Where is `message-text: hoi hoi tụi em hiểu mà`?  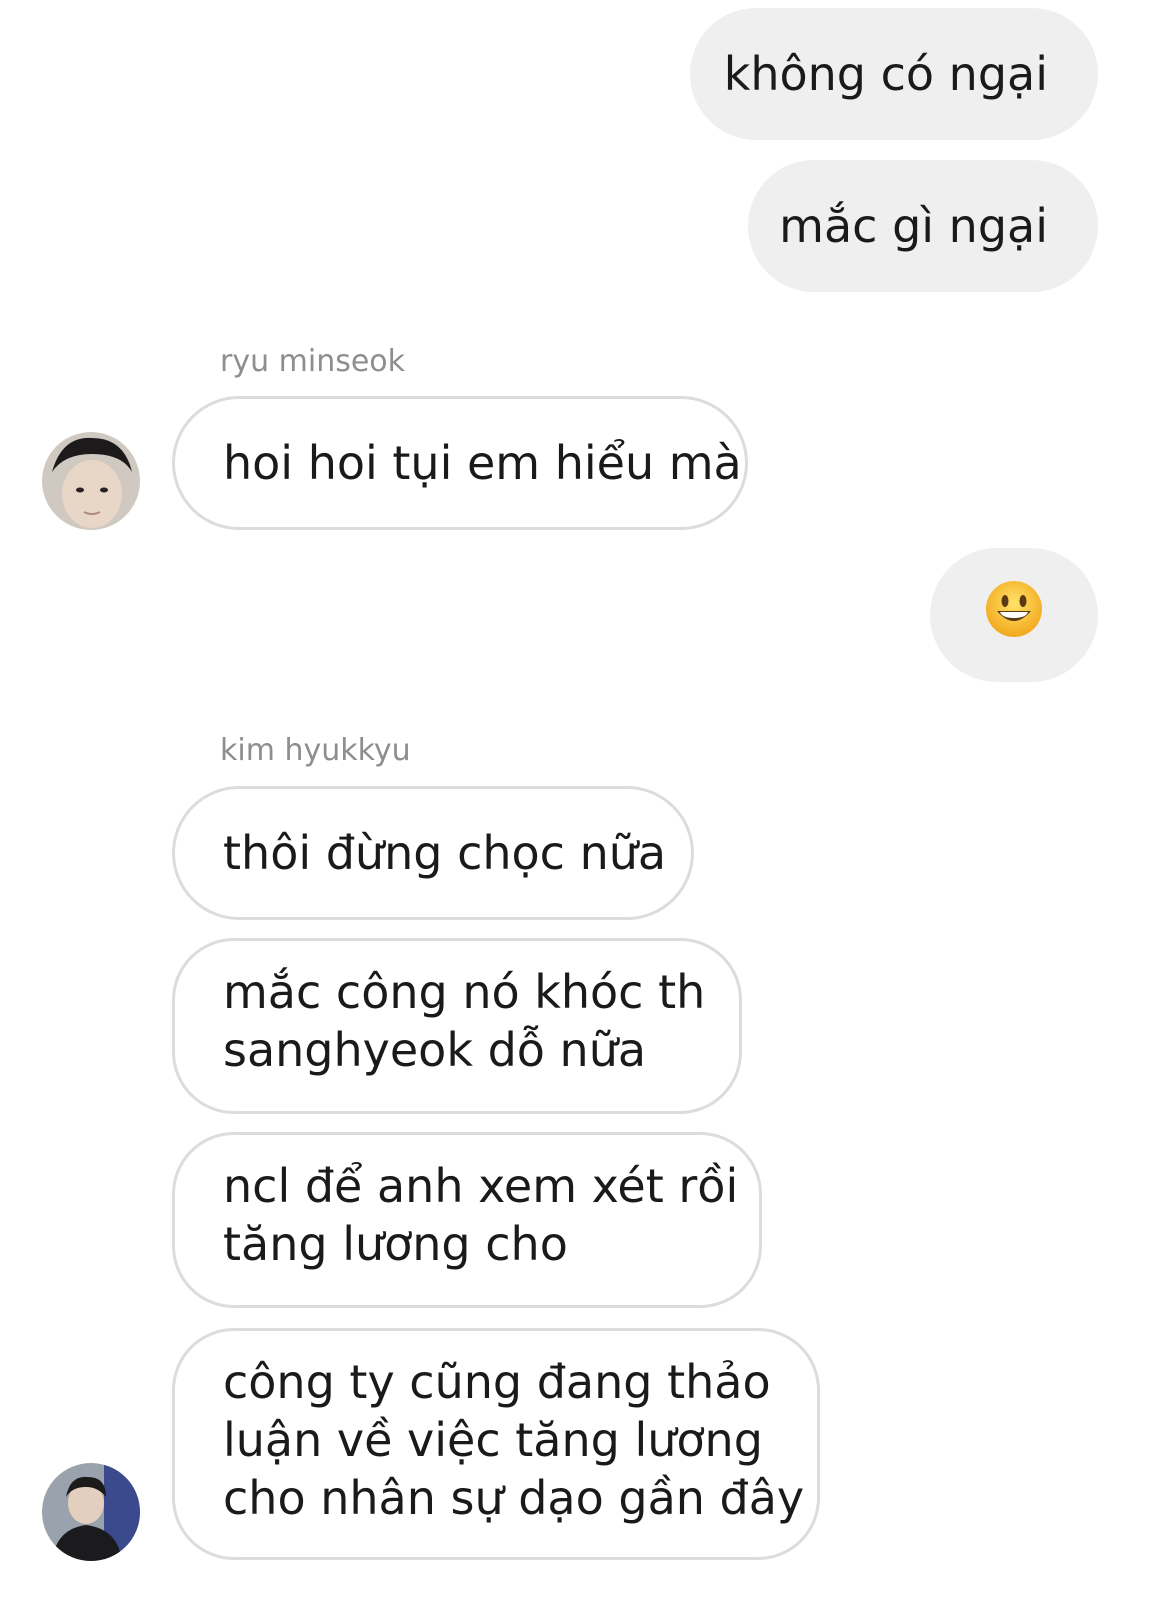
message-text: hoi hoi tụi em hiểu mà is located at coordinates (482, 463).